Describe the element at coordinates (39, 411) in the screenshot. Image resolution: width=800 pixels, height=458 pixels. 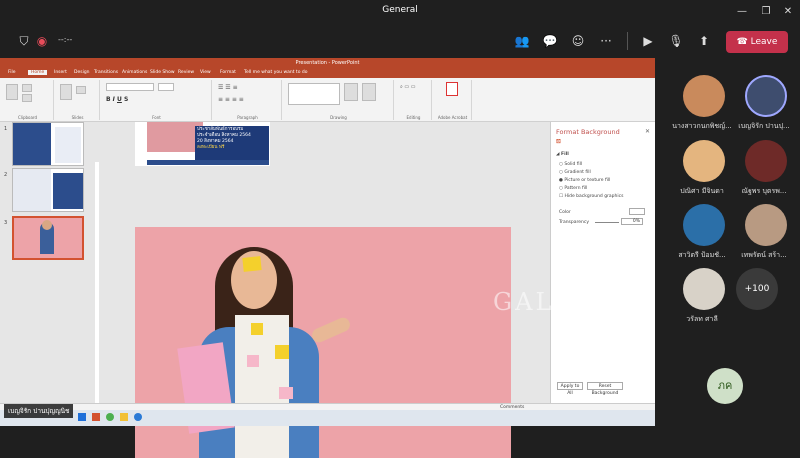
I see `presenter-name: เบญจิรัก ปานปุญญนิช` at that location.